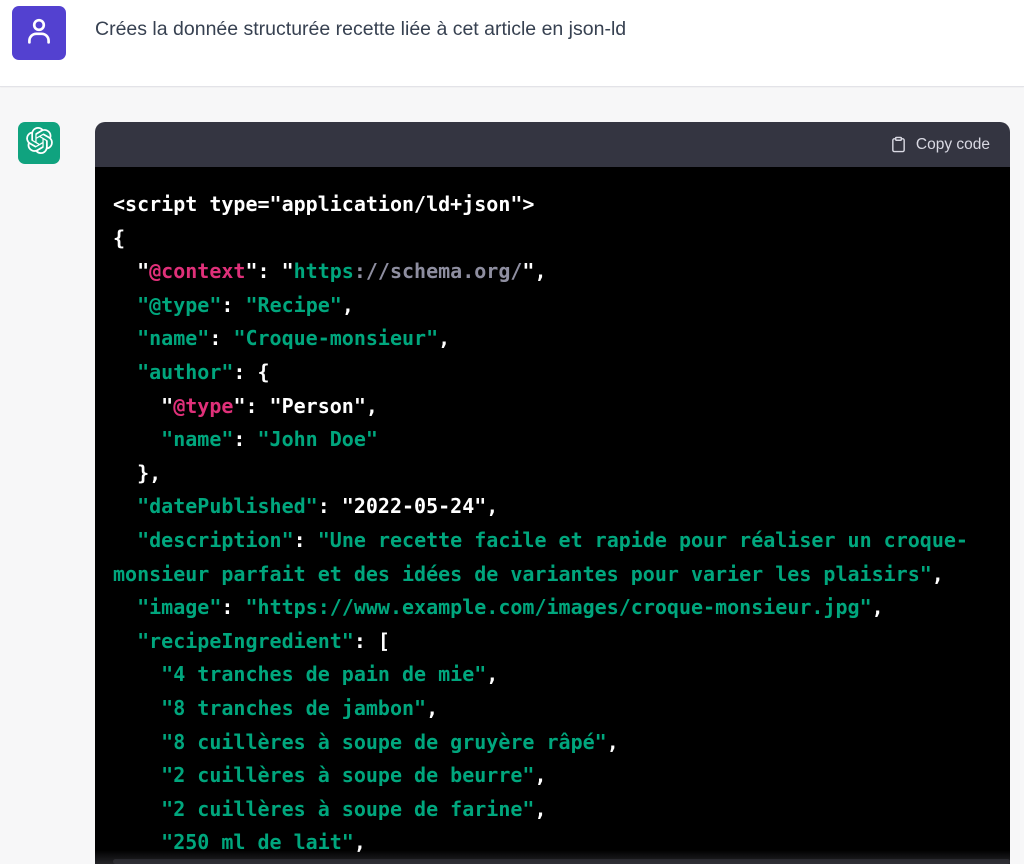 This screenshot has height=864, width=1024. Describe the element at coordinates (552, 144) in the screenshot. I see `code-block-header: Copy code` at that location.